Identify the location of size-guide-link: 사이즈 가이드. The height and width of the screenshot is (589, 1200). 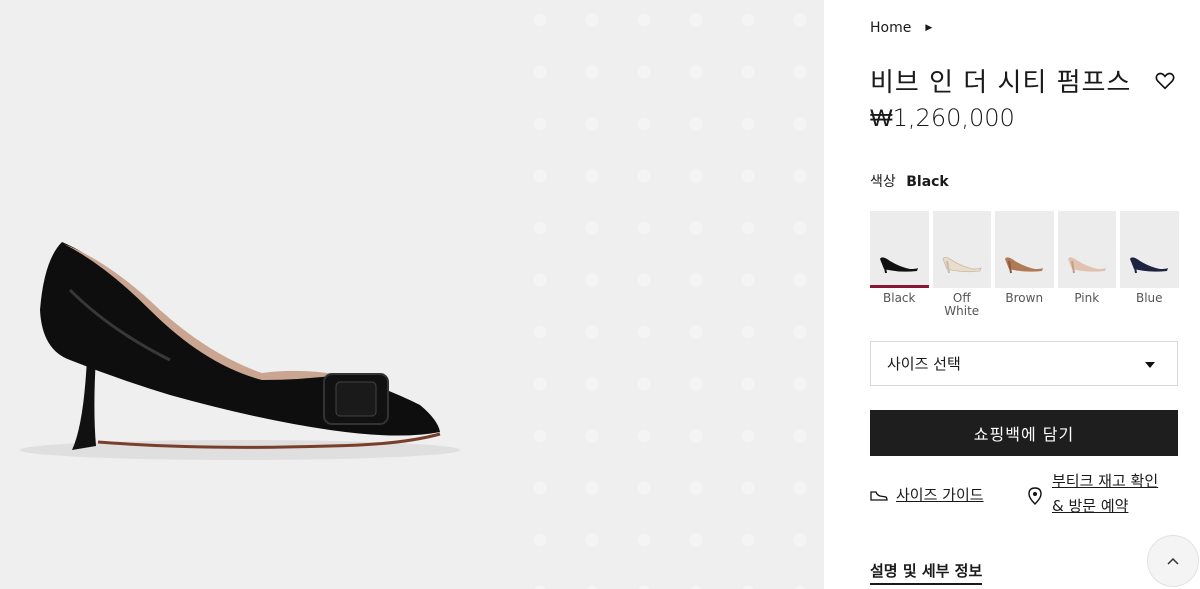
(927, 494).